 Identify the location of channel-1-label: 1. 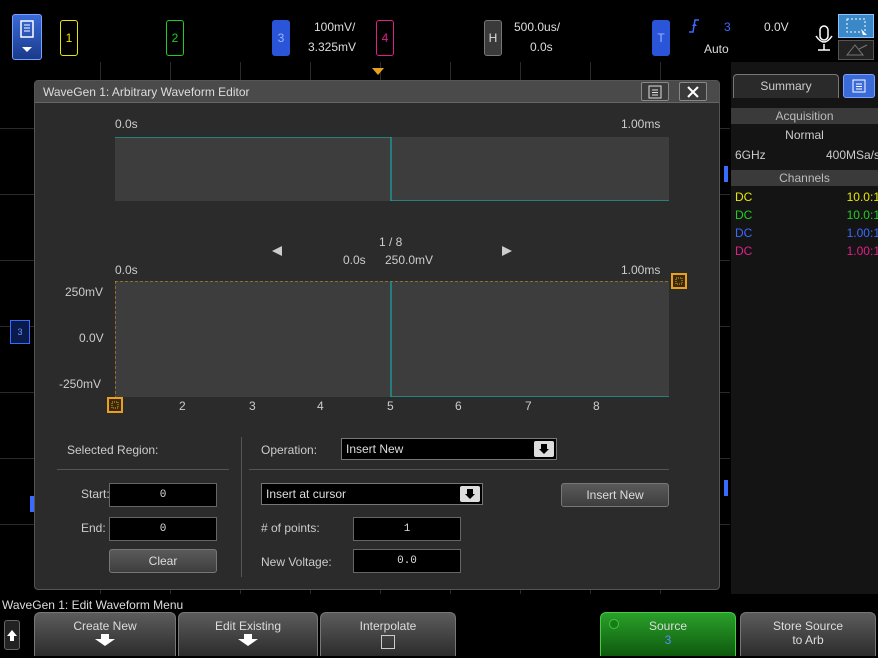
(69, 38).